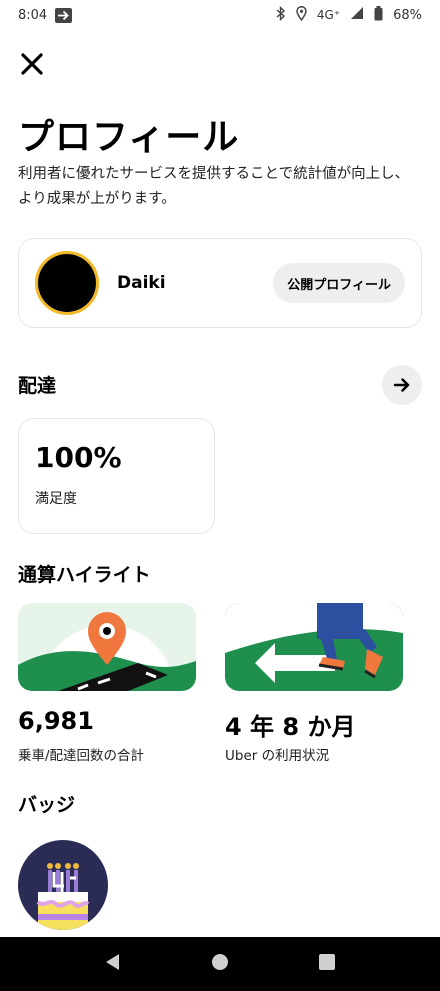 This screenshot has height=991, width=440. I want to click on bluetooth-icon, so click(281, 15).